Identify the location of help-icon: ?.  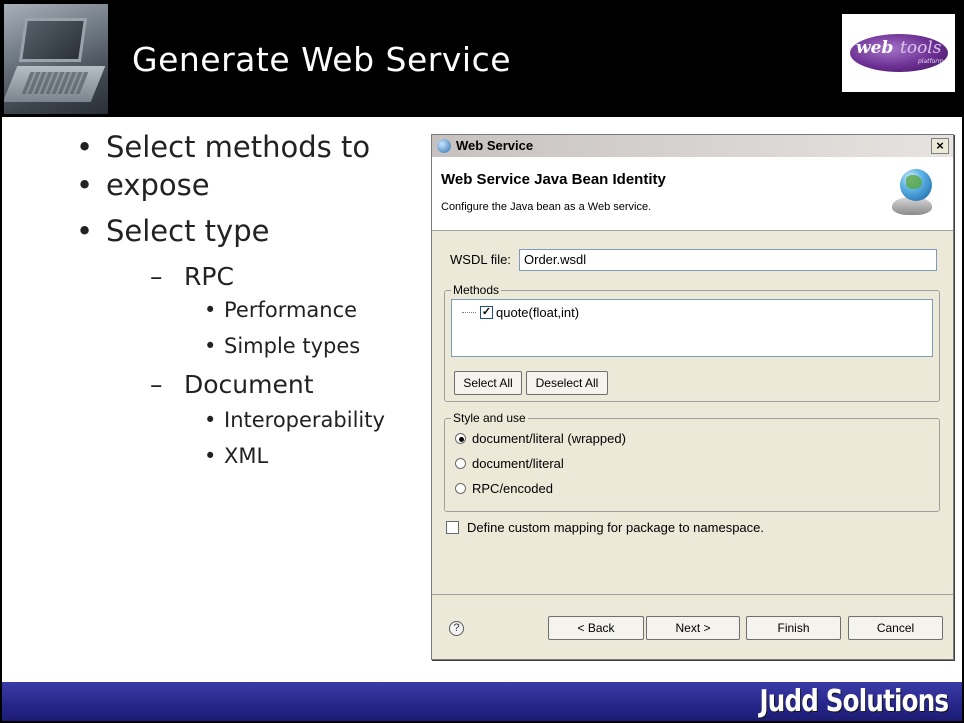
(456, 628).